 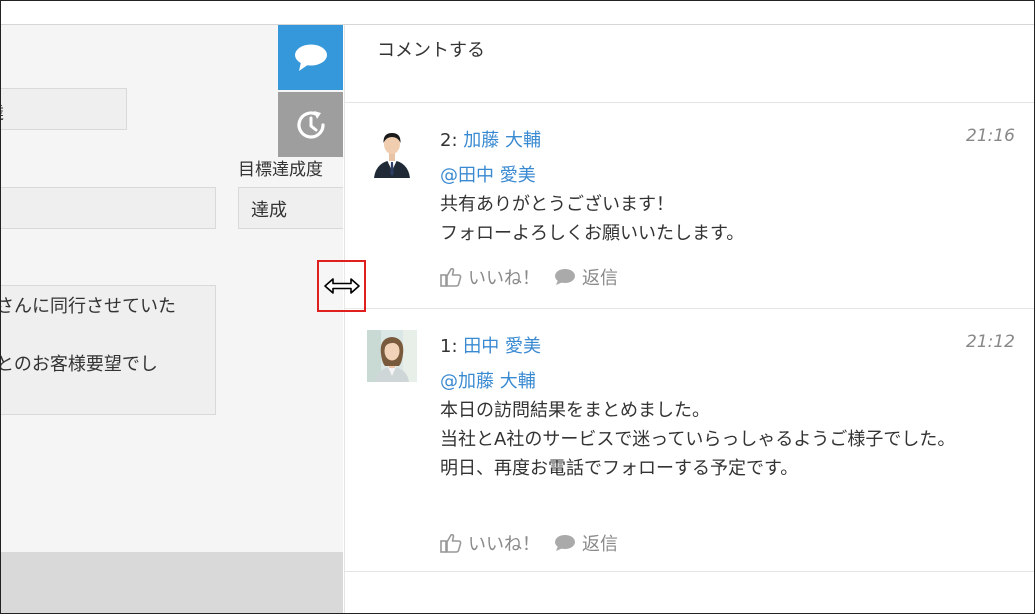 I want to click on comment-input-area, so click(x=689, y=64).